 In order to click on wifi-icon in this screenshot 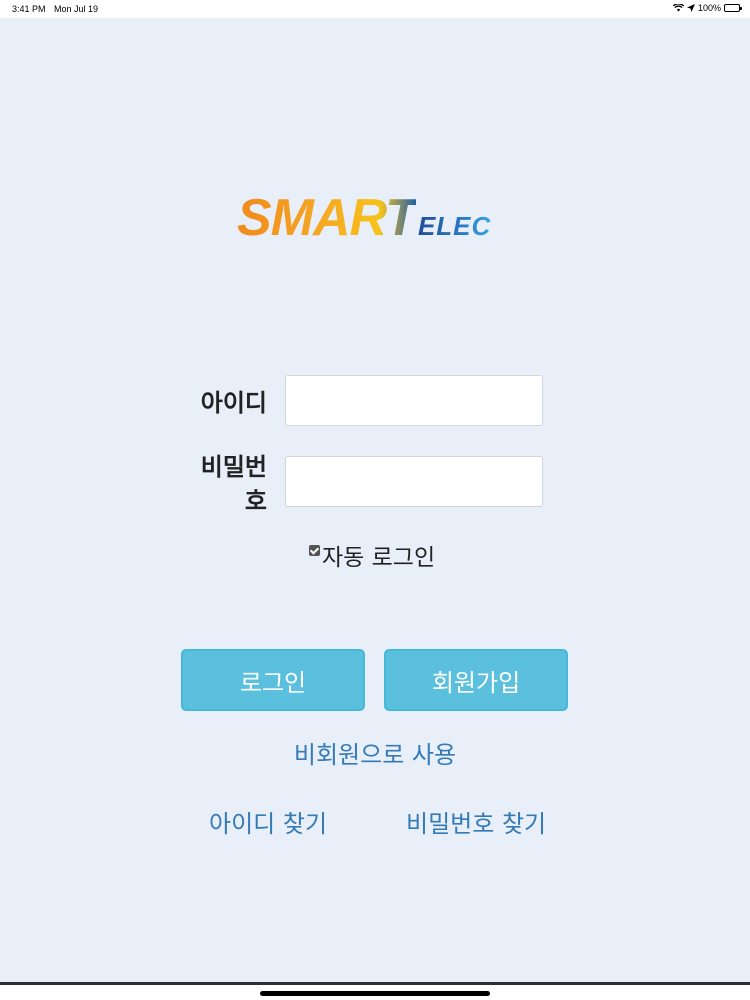, I will do `click(678, 8)`.